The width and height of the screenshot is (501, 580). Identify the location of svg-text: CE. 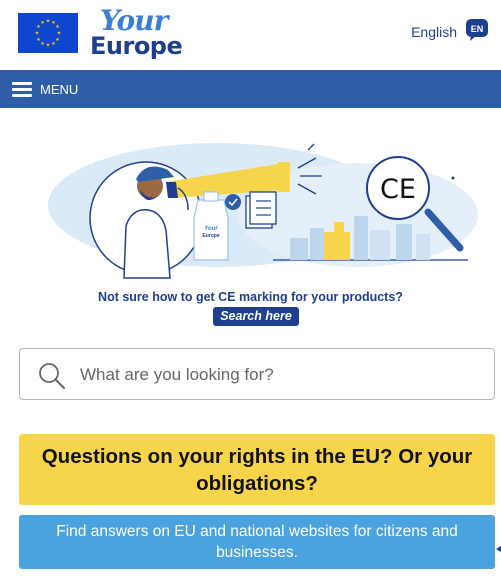
(398, 189).